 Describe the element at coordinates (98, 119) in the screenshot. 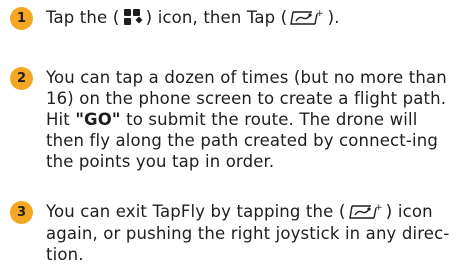

I see `go-label: "GO"` at that location.